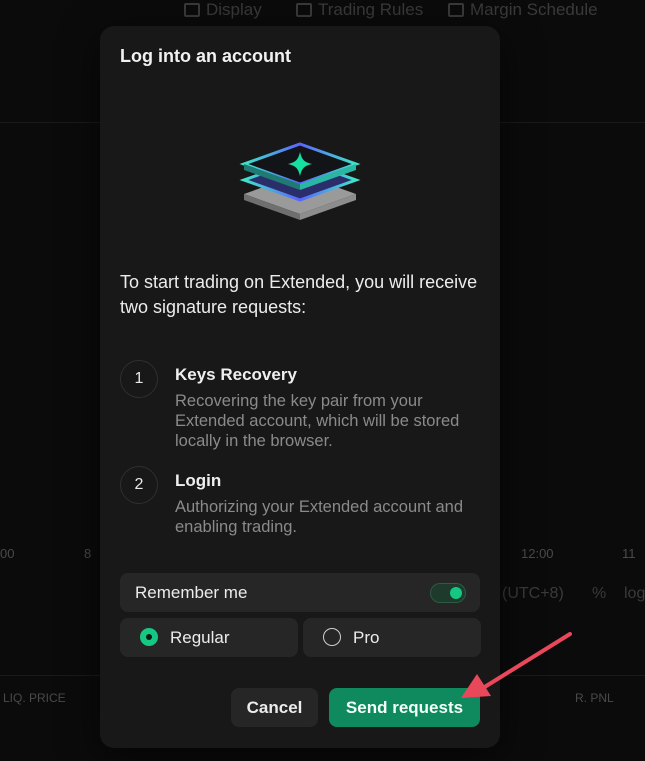  What do you see at coordinates (300, 181) in the screenshot?
I see `stacked-layers-icon` at bounding box center [300, 181].